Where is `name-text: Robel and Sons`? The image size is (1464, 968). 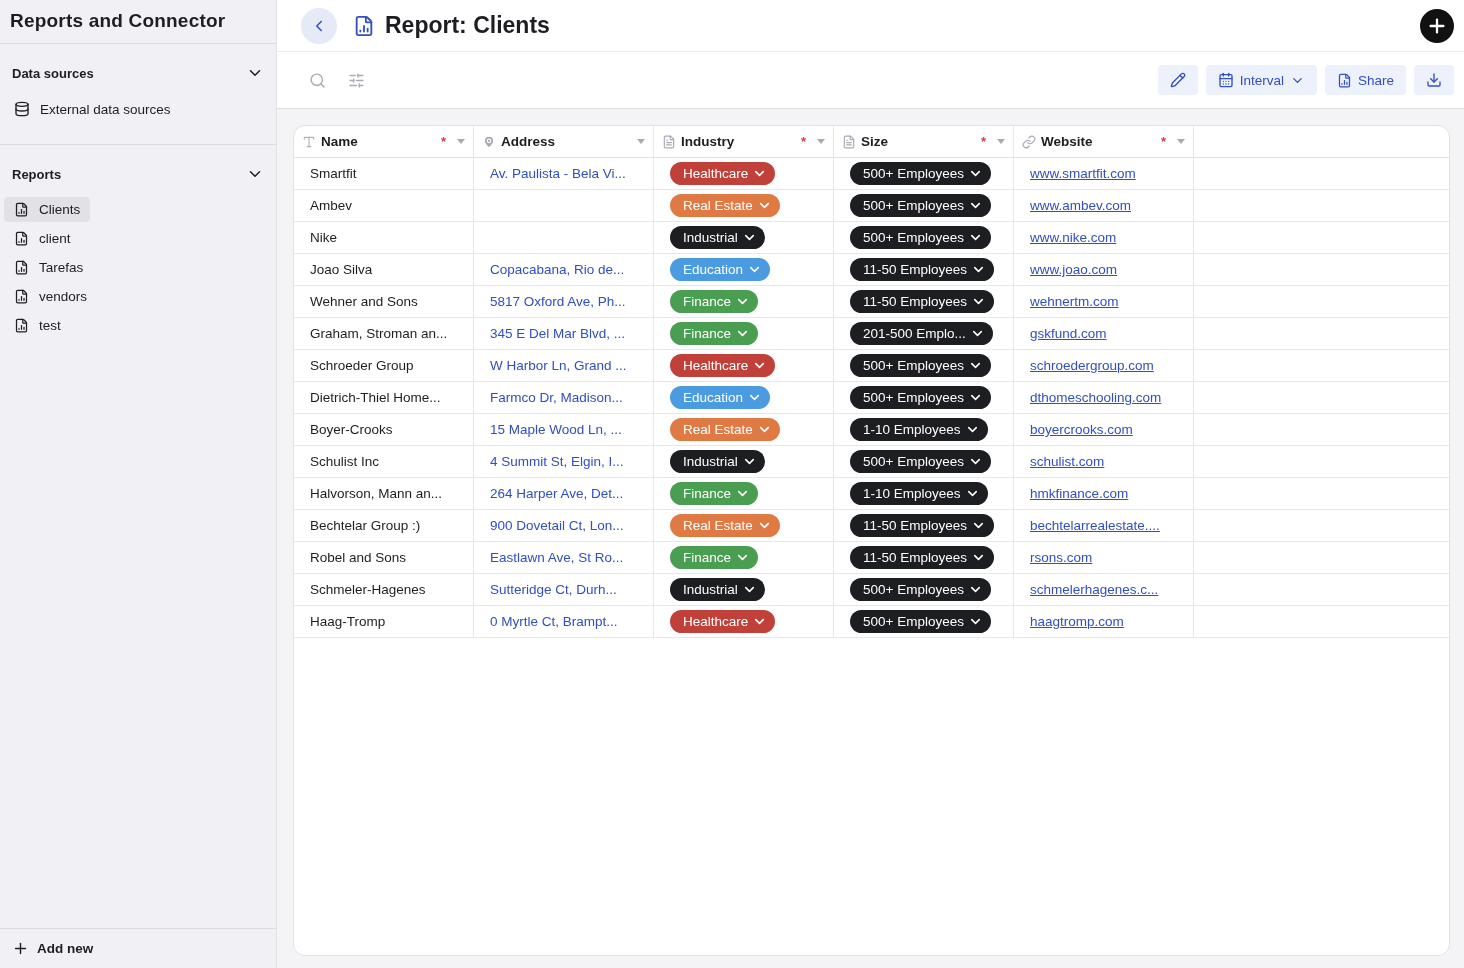
name-text: Robel and Sons is located at coordinates (358, 557).